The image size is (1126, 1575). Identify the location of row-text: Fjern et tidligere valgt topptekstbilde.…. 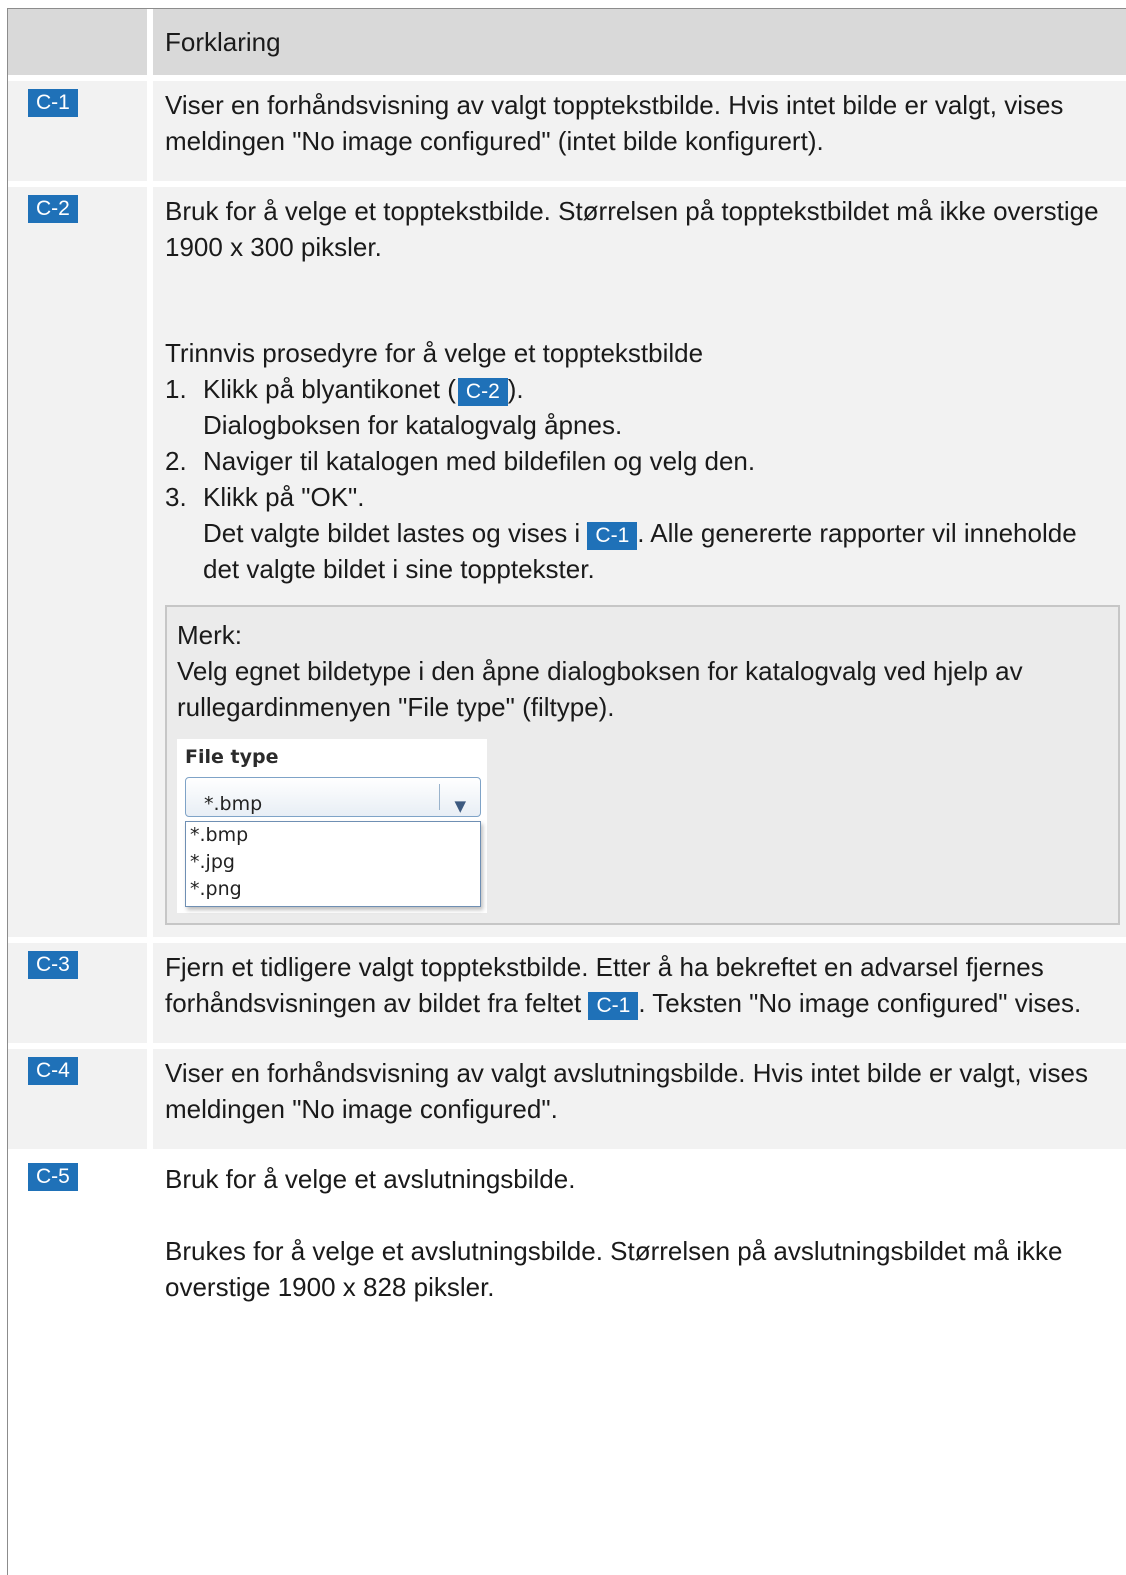
(623, 986).